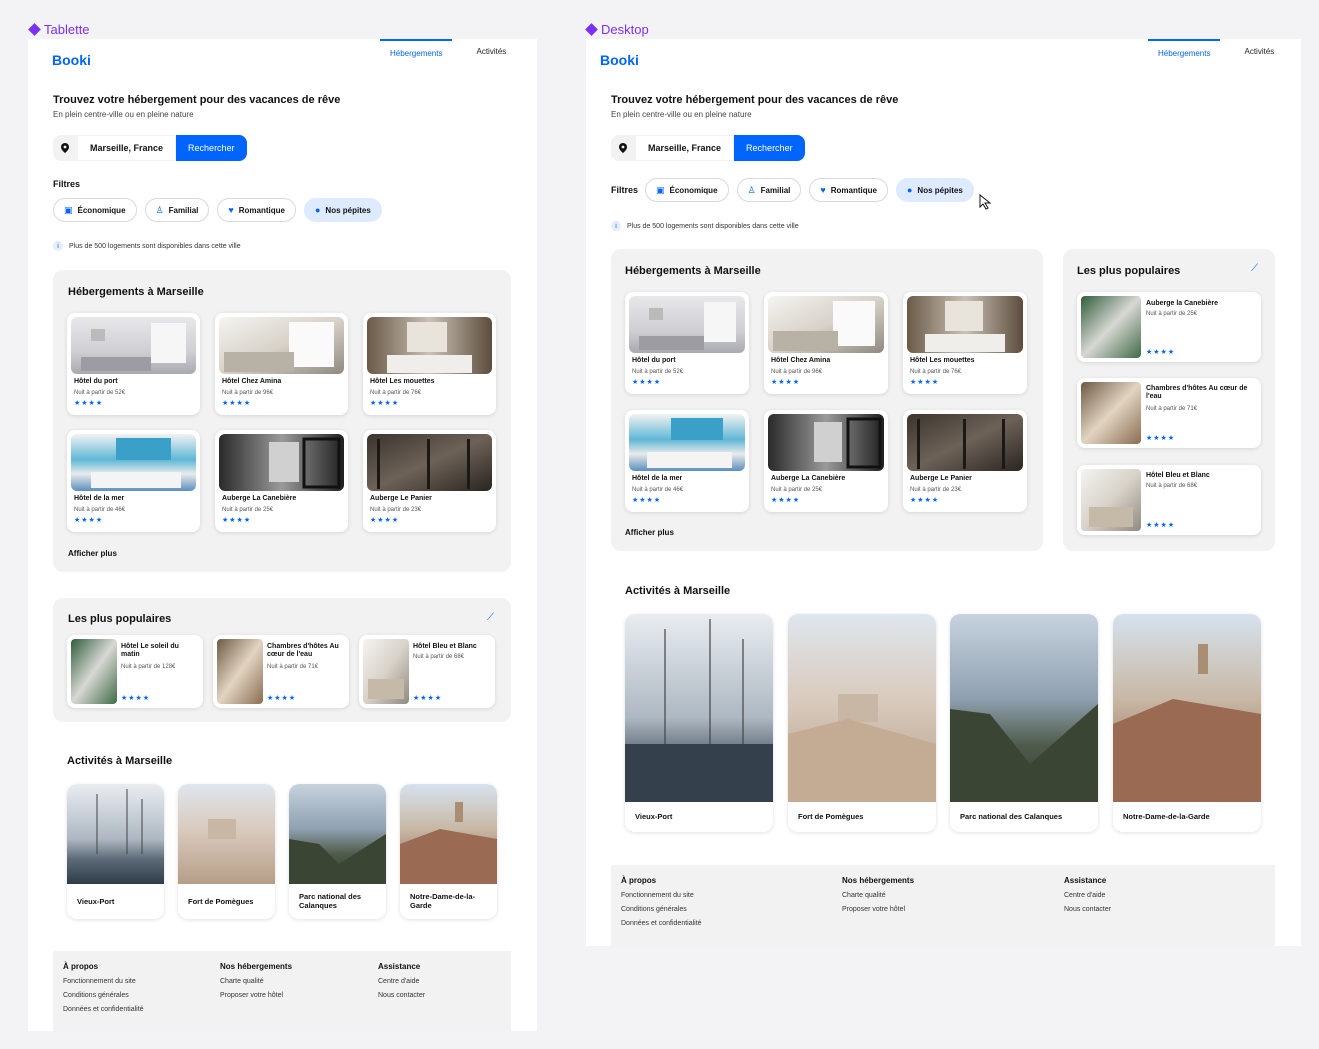 This screenshot has width=1319, height=1049. I want to click on search-bar: Marseille, France Rechercher, so click(708, 148).